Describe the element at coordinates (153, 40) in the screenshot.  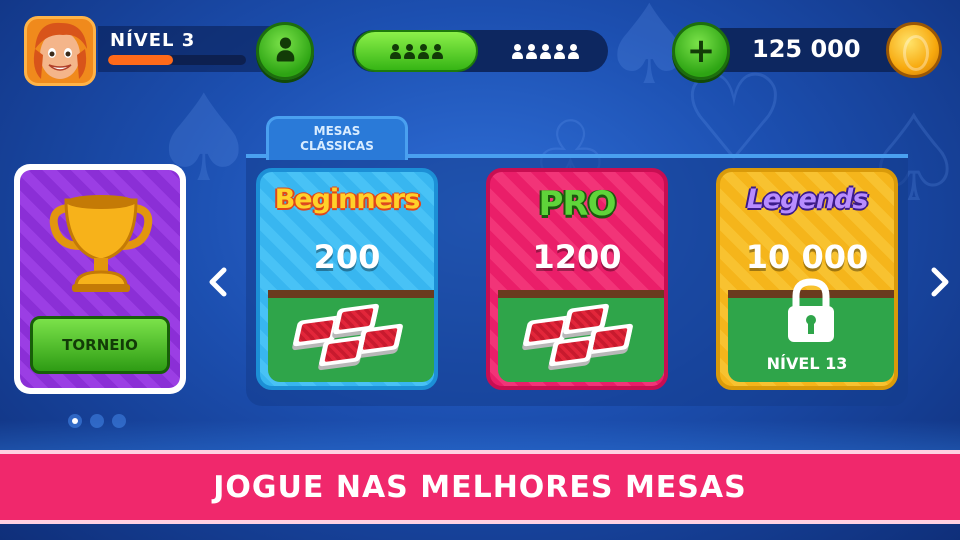
I see `level-label: NÍVEL 3` at that location.